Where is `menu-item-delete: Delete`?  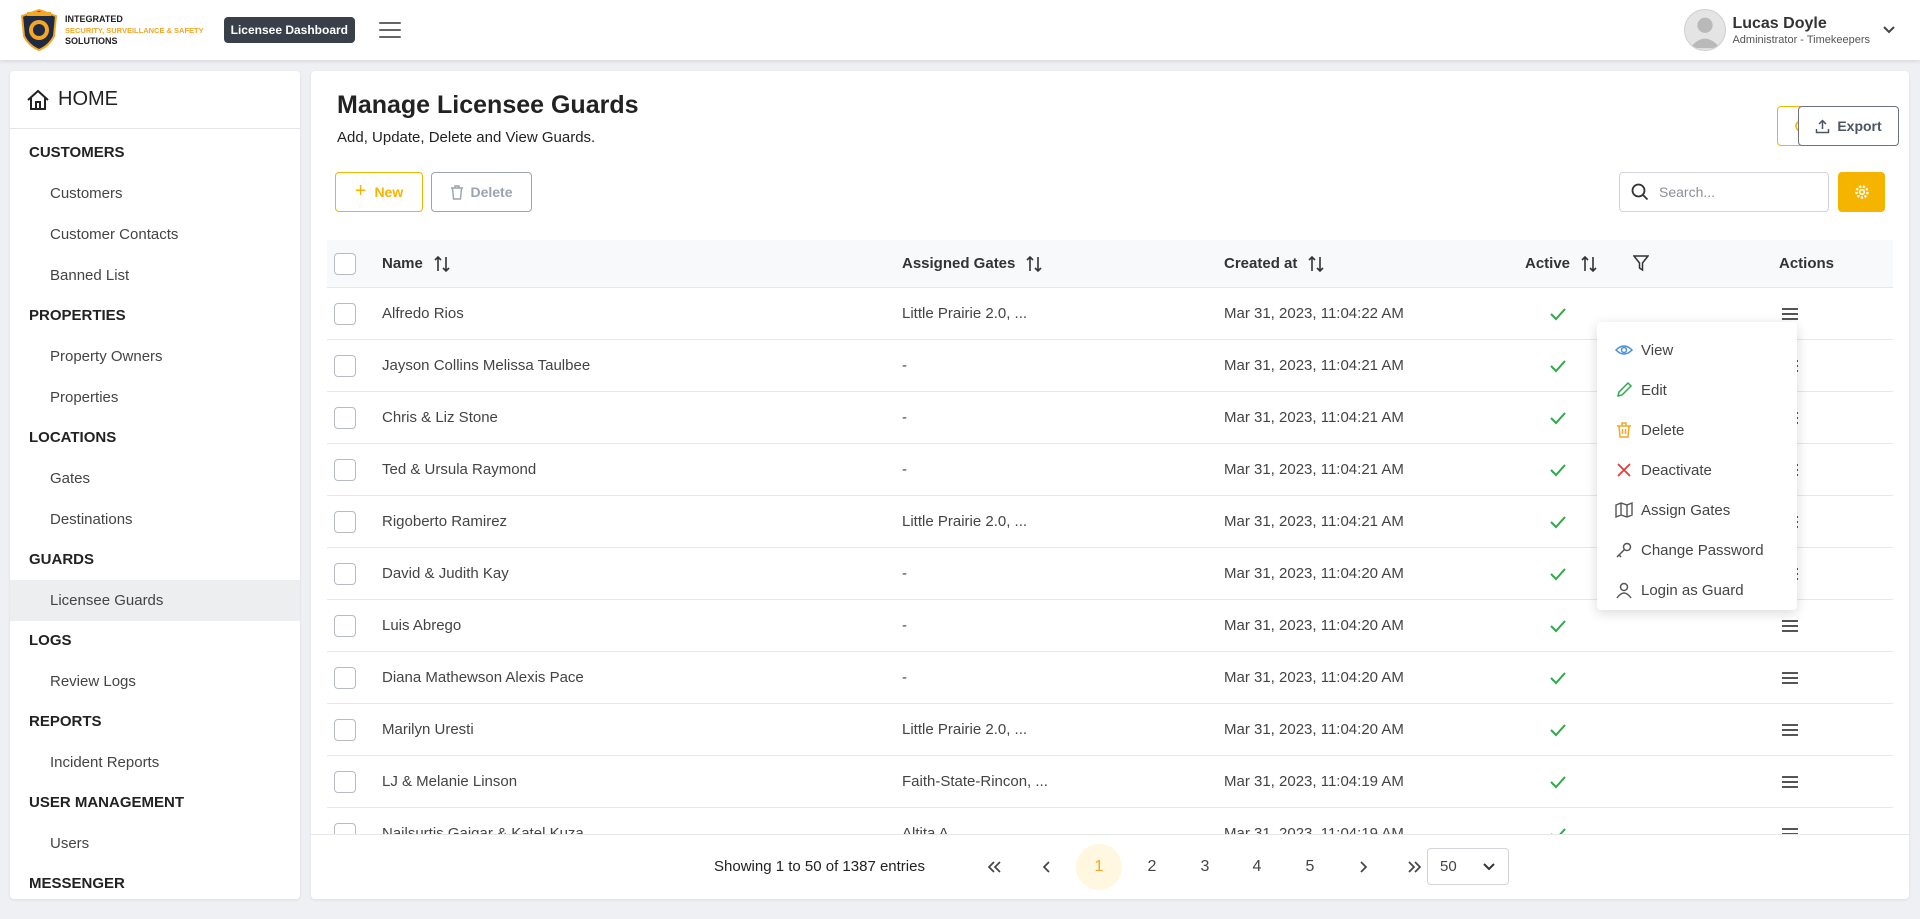
menu-item-delete: Delete is located at coordinates (1697, 430).